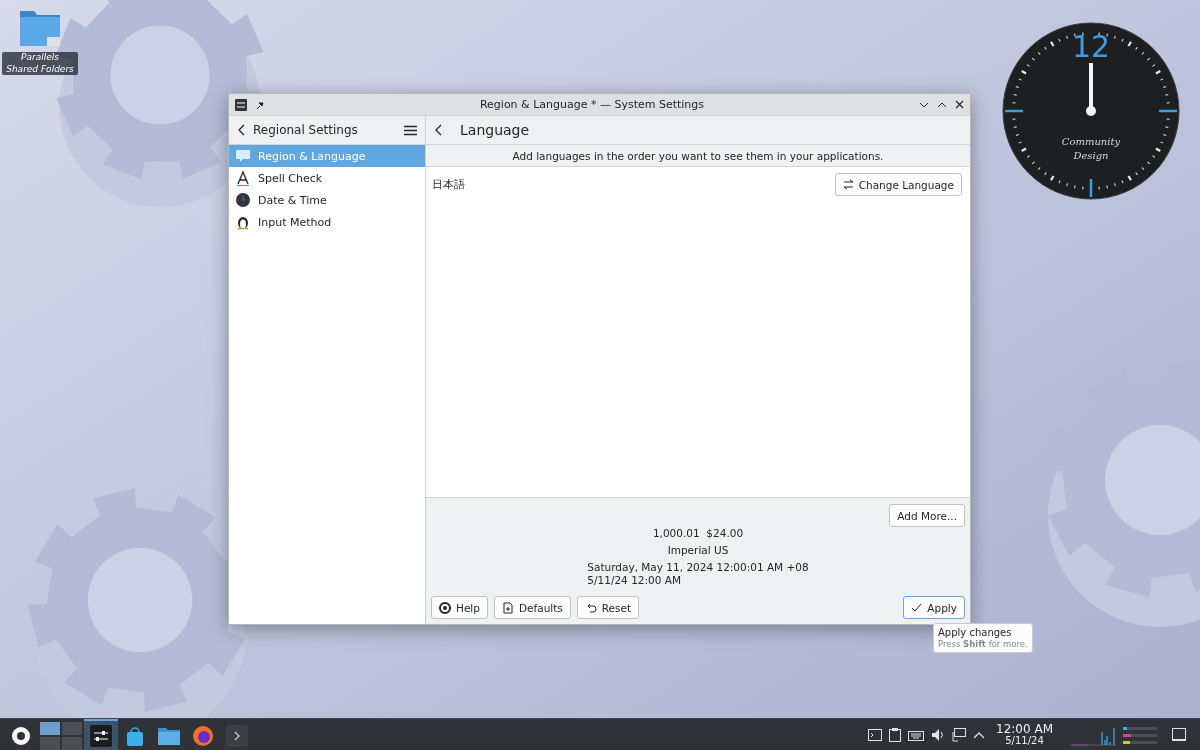 The image size is (1200, 750). I want to click on format-example: Imperial US, so click(698, 550).